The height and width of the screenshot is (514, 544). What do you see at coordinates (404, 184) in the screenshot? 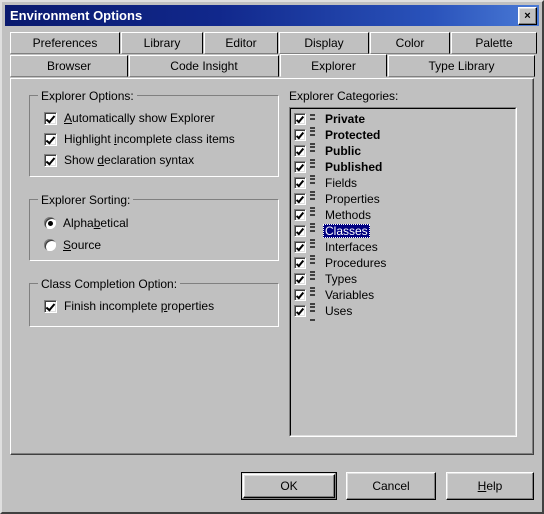
I see `category-row: Fields` at bounding box center [404, 184].